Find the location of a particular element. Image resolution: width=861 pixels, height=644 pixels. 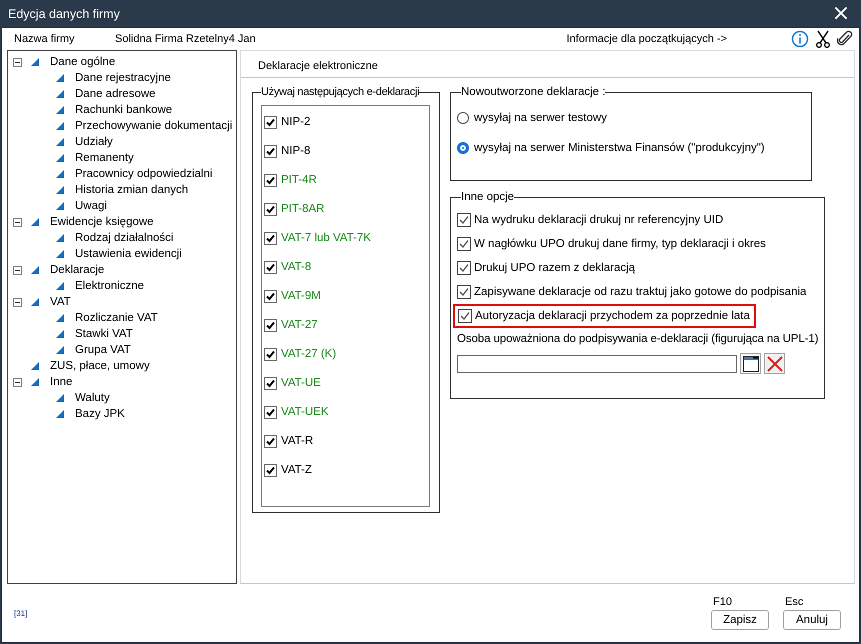

scissors-icon is located at coordinates (823, 39).